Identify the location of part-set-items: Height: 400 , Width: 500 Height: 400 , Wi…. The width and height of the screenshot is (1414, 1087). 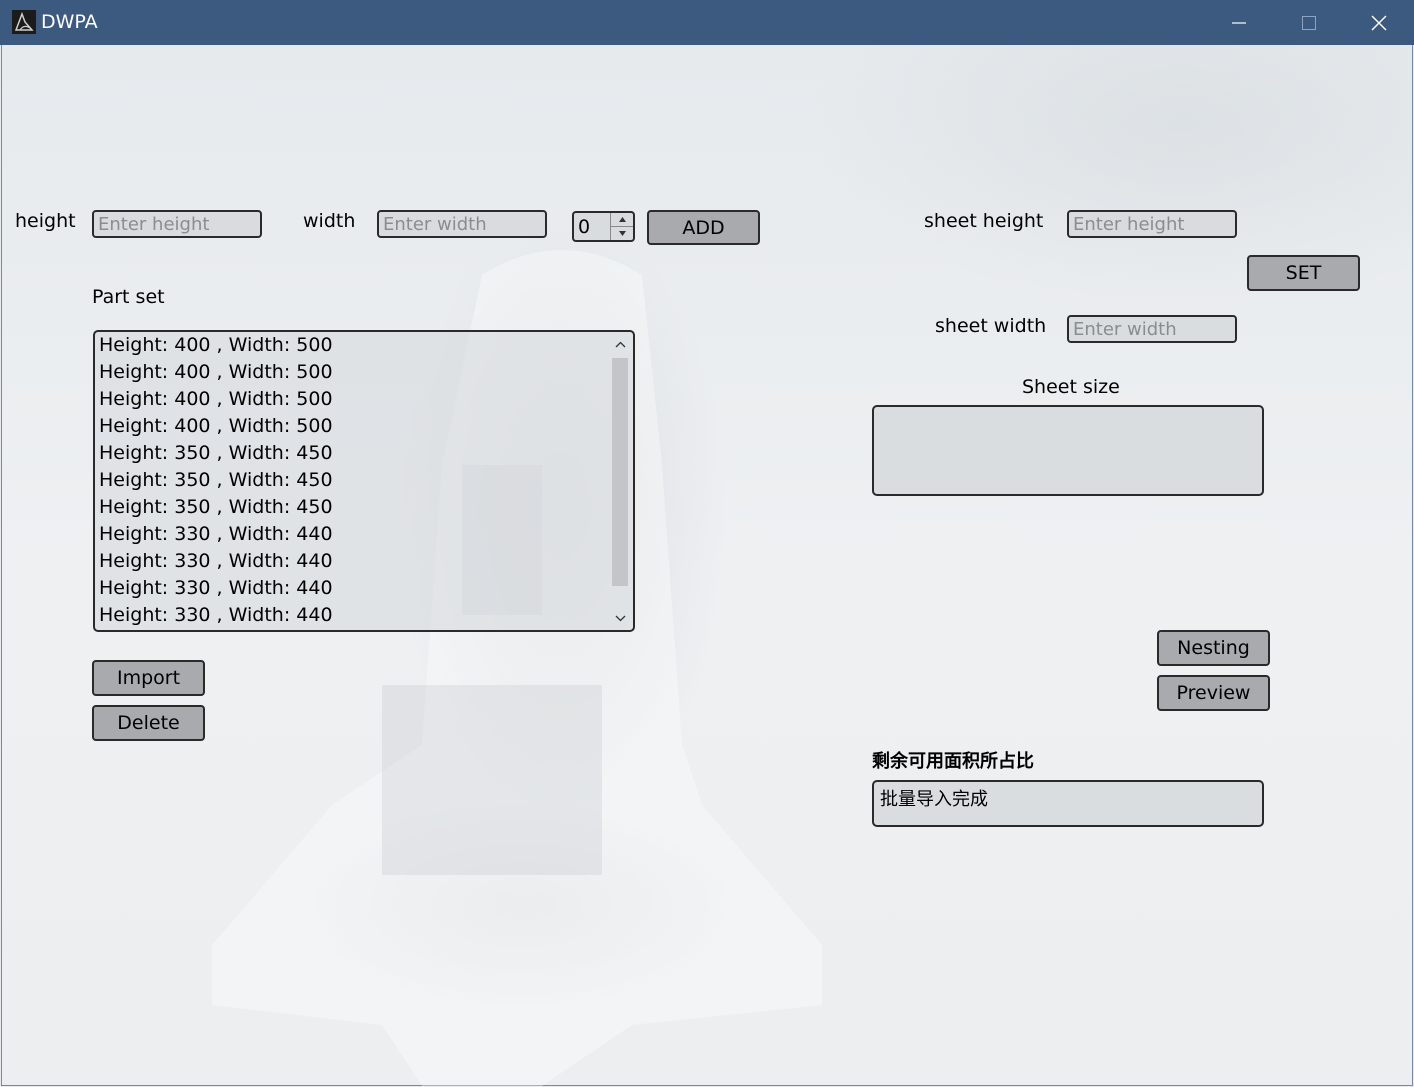
(216, 480).